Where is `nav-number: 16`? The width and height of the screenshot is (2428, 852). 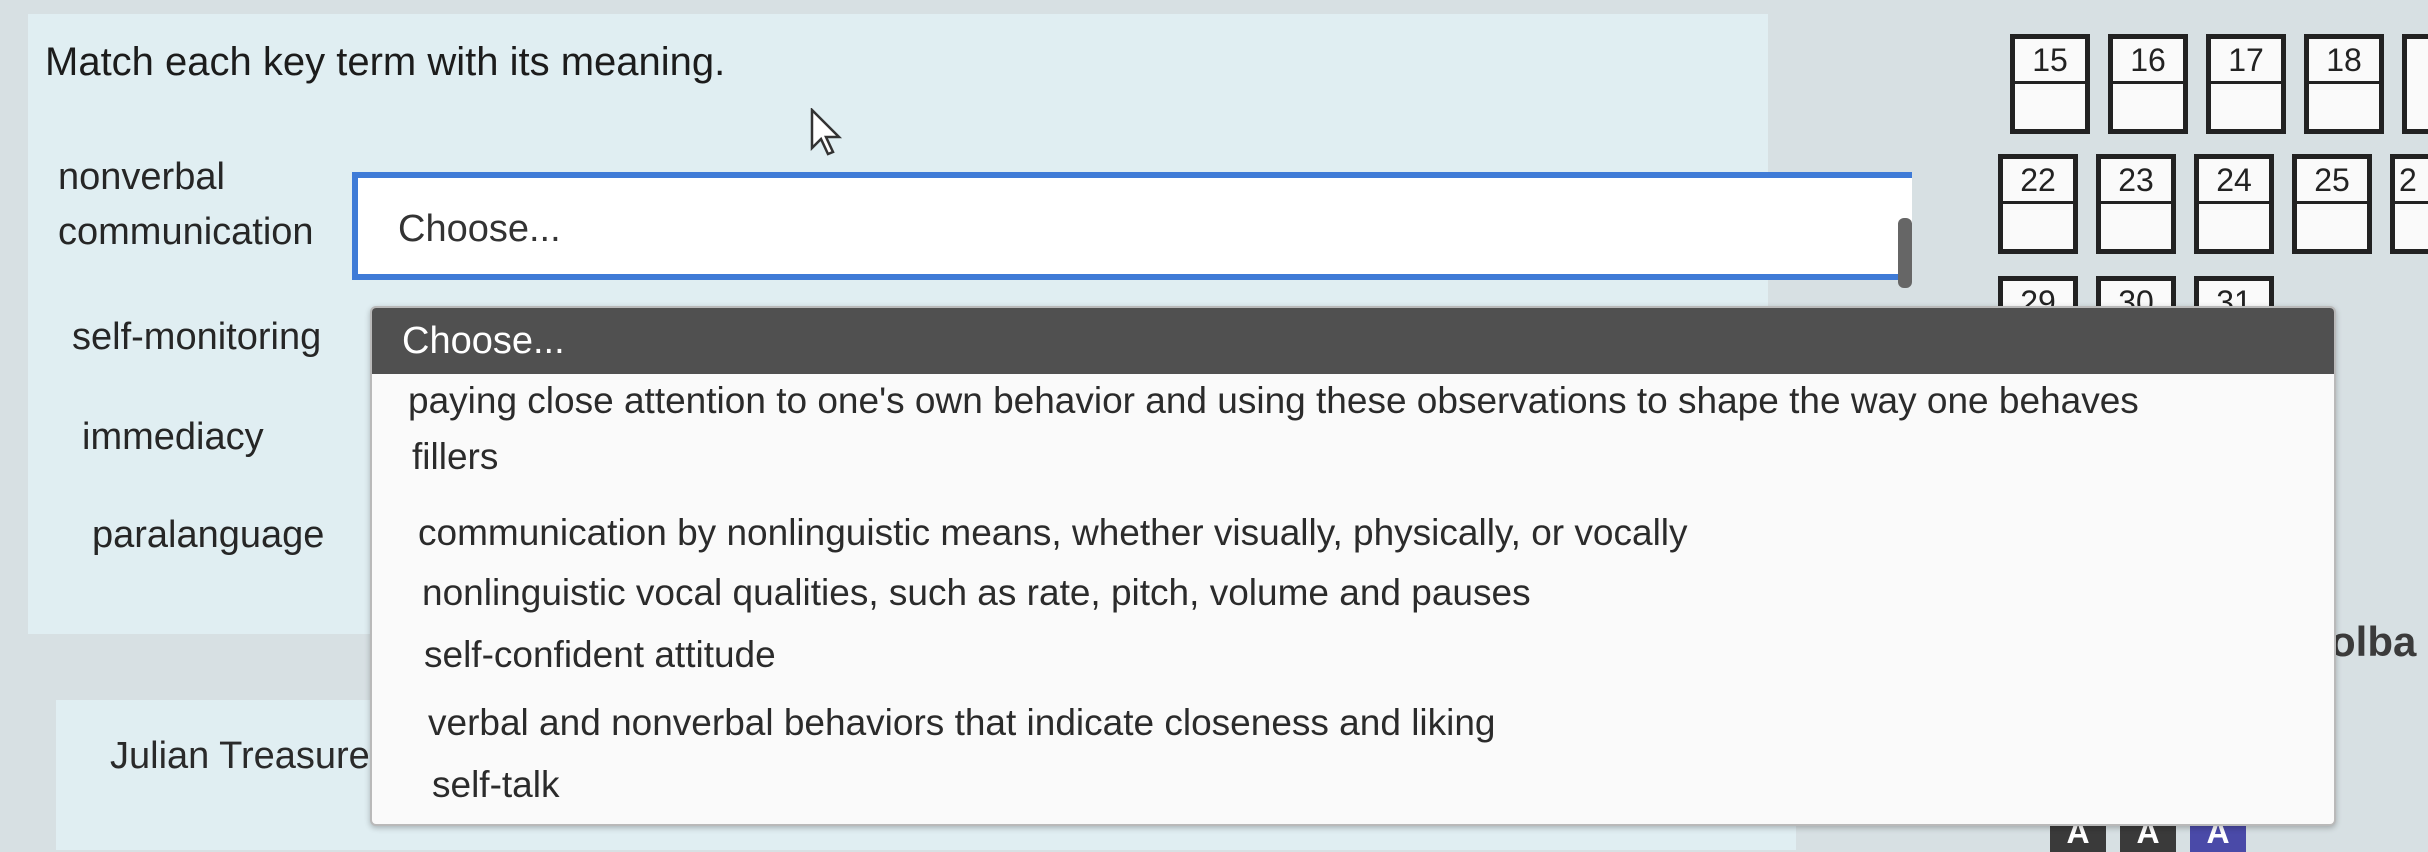 nav-number: 16 is located at coordinates (2148, 61).